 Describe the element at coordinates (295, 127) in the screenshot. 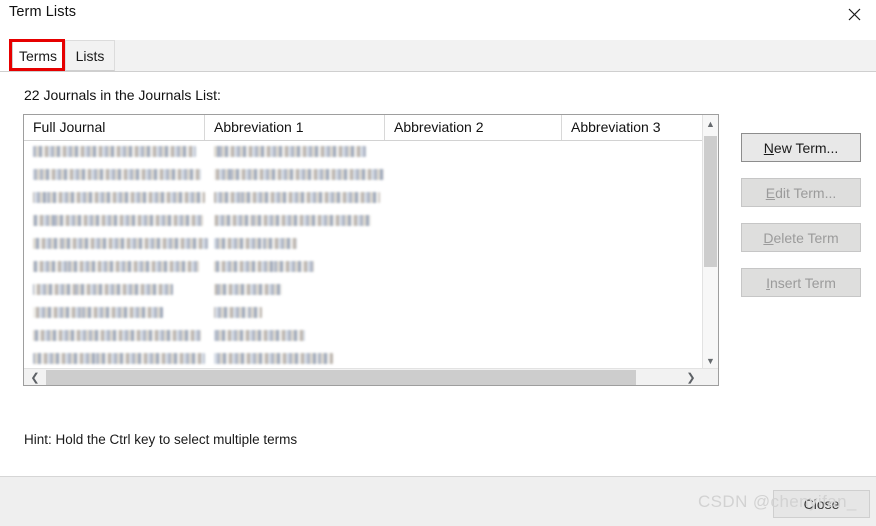

I see `column-header-abbreviation-1: Abbreviation 1` at that location.